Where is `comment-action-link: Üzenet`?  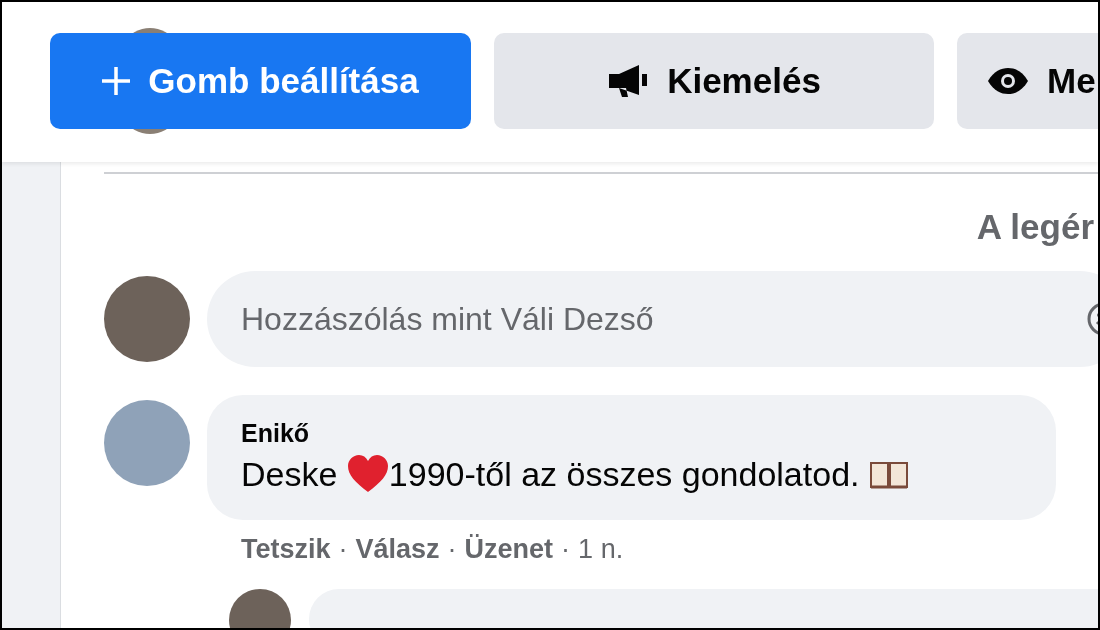
comment-action-link: Üzenet is located at coordinates (509, 549).